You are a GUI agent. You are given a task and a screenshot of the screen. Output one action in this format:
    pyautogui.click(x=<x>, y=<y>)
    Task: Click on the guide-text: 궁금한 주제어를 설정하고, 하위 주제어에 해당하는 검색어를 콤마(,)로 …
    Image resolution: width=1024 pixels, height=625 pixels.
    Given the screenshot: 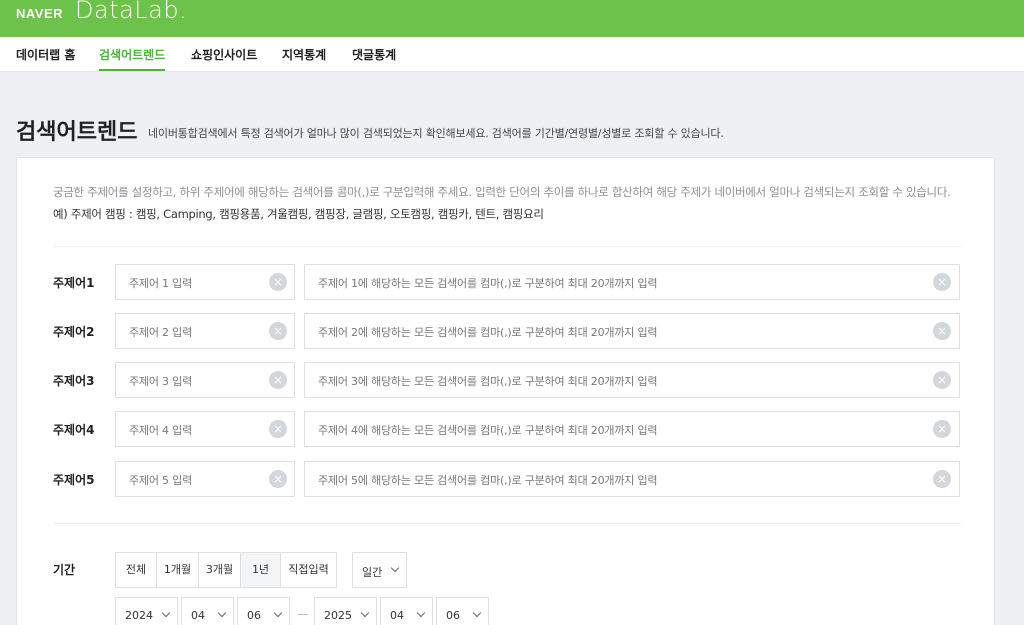 What is the action you would take?
    pyautogui.click(x=509, y=203)
    